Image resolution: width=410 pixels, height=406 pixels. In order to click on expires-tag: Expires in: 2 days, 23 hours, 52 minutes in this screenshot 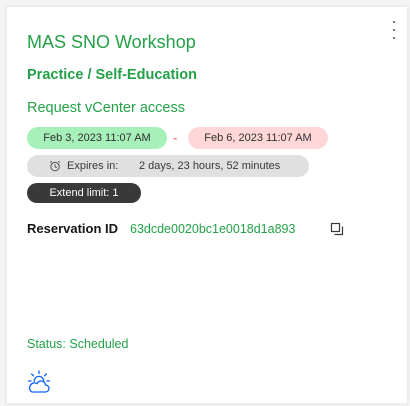, I will do `click(168, 166)`.